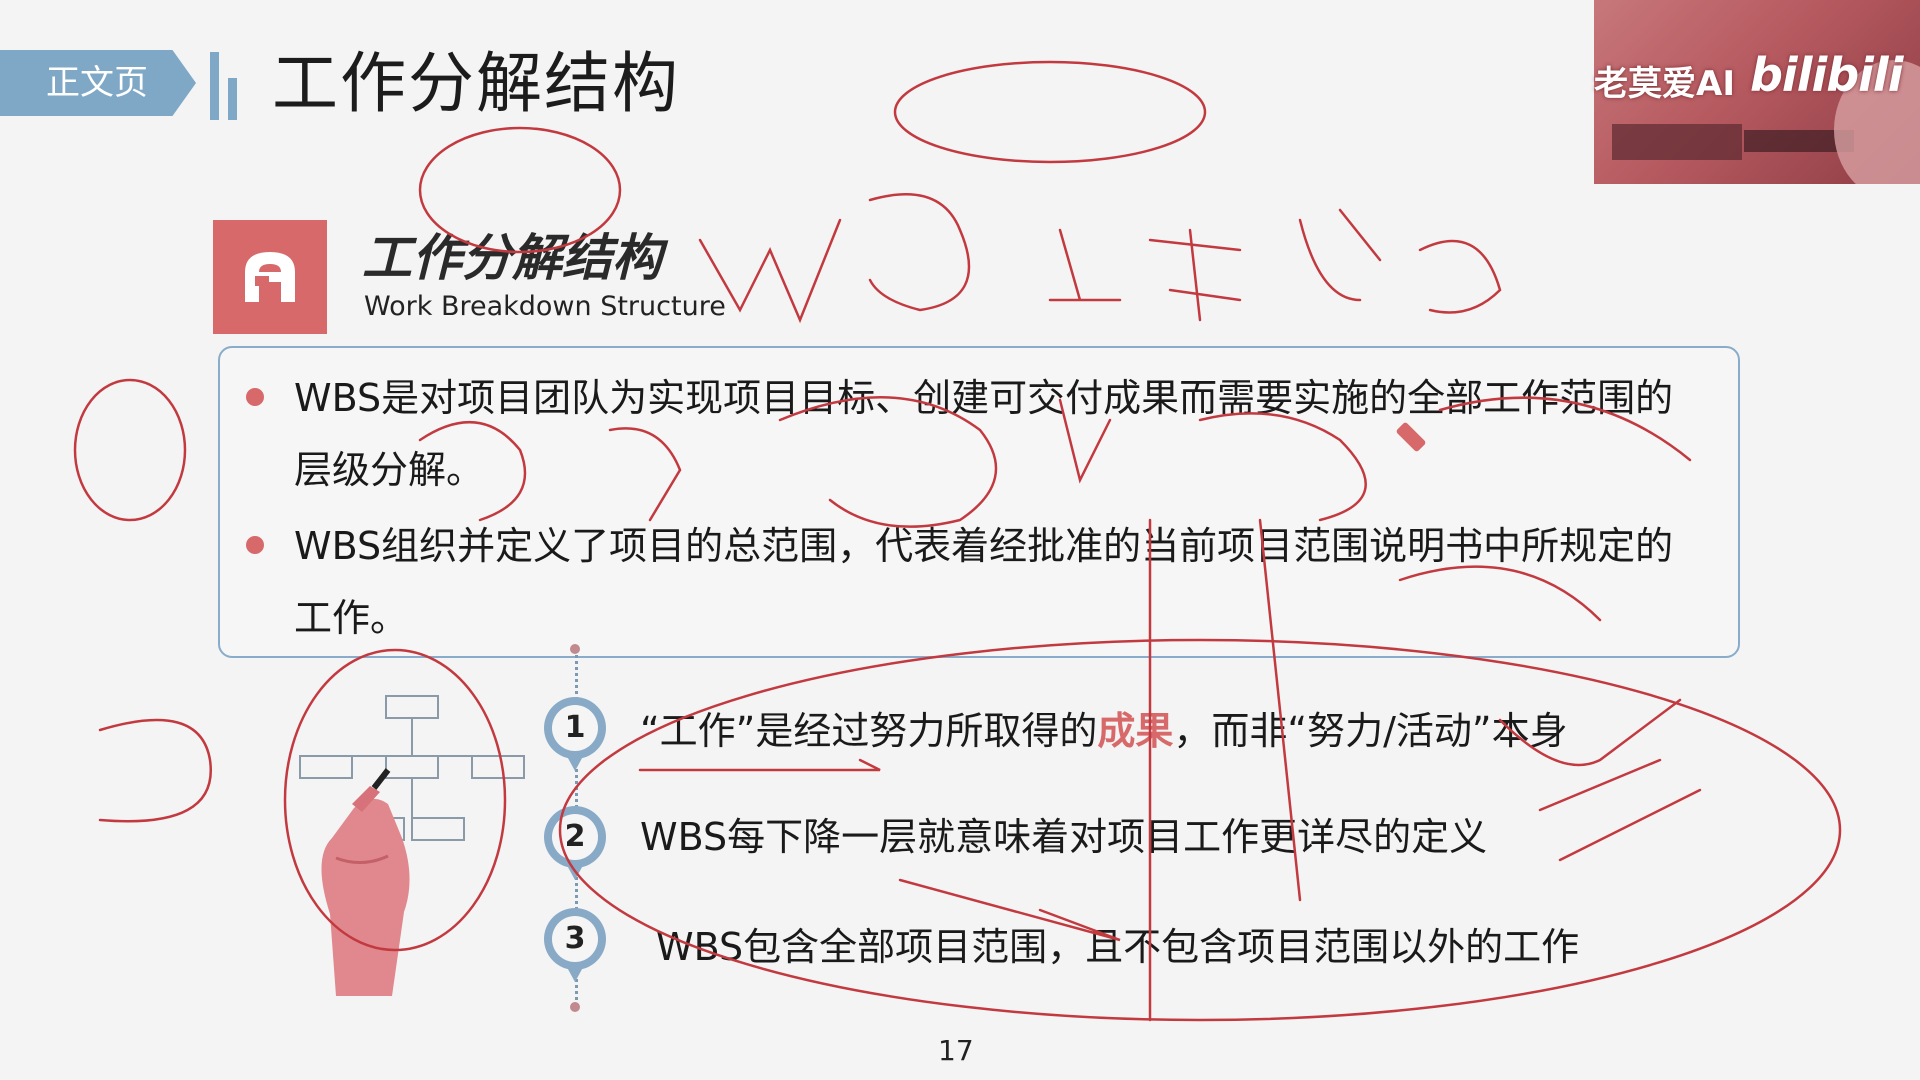  I want to click on title-accent-bar-short, so click(232, 99).